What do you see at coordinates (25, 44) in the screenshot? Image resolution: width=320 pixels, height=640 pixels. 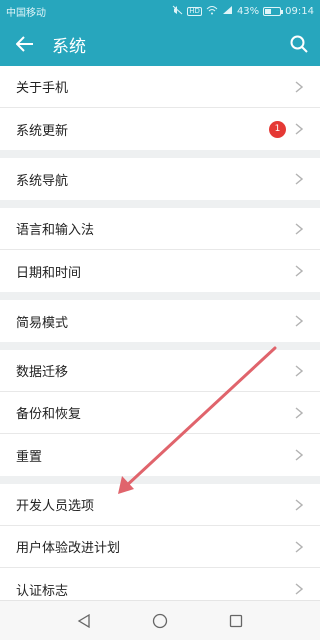 I see `arrow-left-icon` at bounding box center [25, 44].